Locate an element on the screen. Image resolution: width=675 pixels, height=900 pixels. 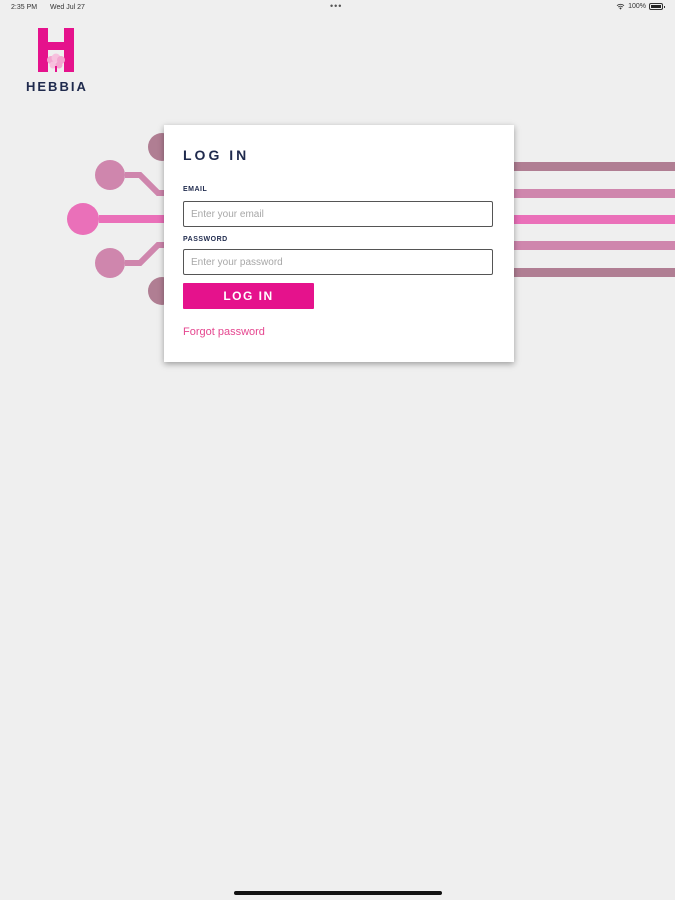
hebbia-logo-mark-icon is located at coordinates (56, 50).